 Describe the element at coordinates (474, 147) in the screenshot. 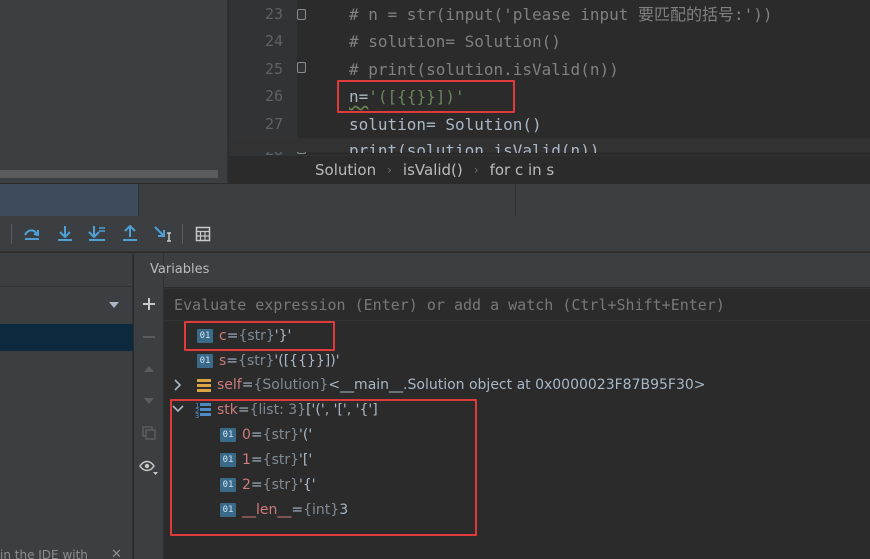

I see `code-line: print(solution.isValid(n))` at that location.